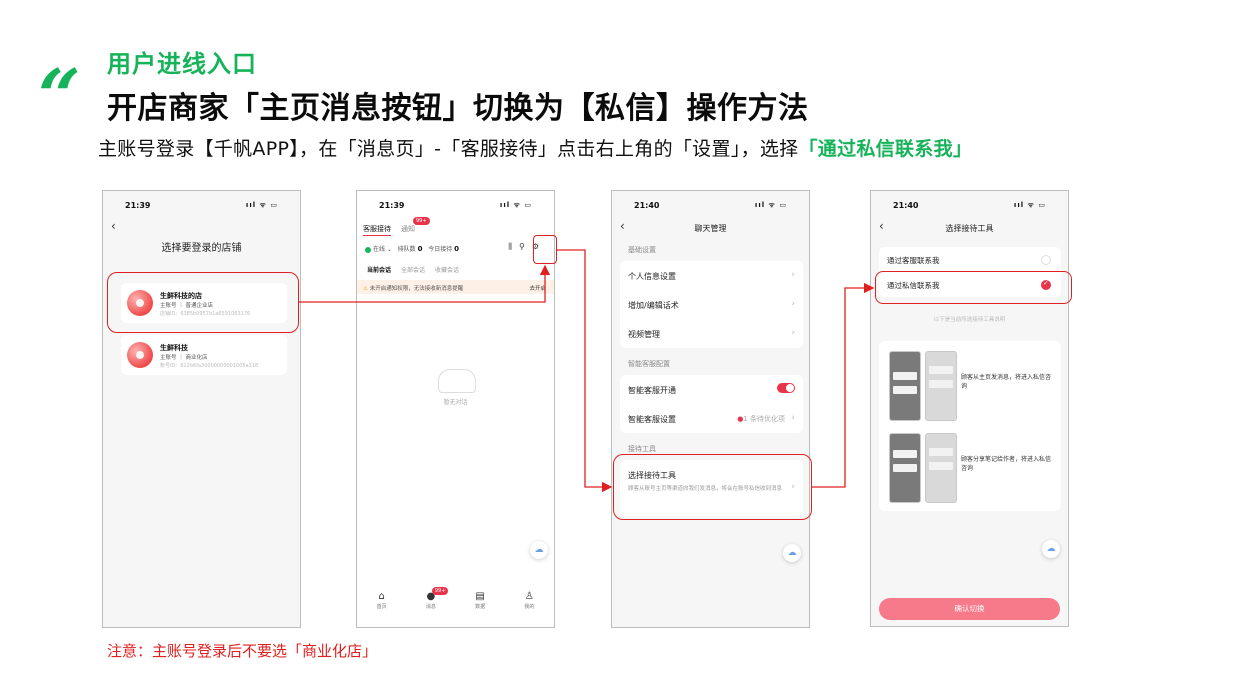 The width and height of the screenshot is (1240, 697). I want to click on store-id: 账号ID：622b6fa30000000001005a318, so click(209, 366).